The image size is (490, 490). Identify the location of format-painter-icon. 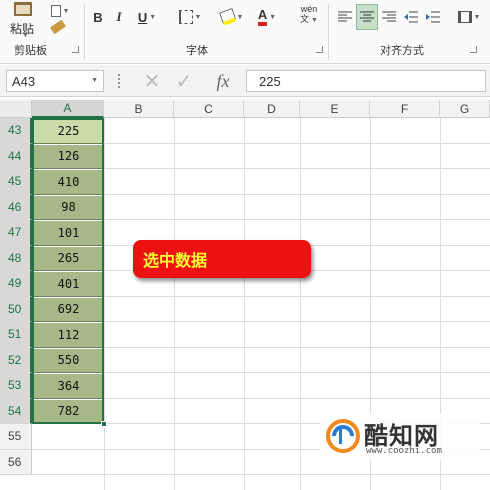
(58, 27).